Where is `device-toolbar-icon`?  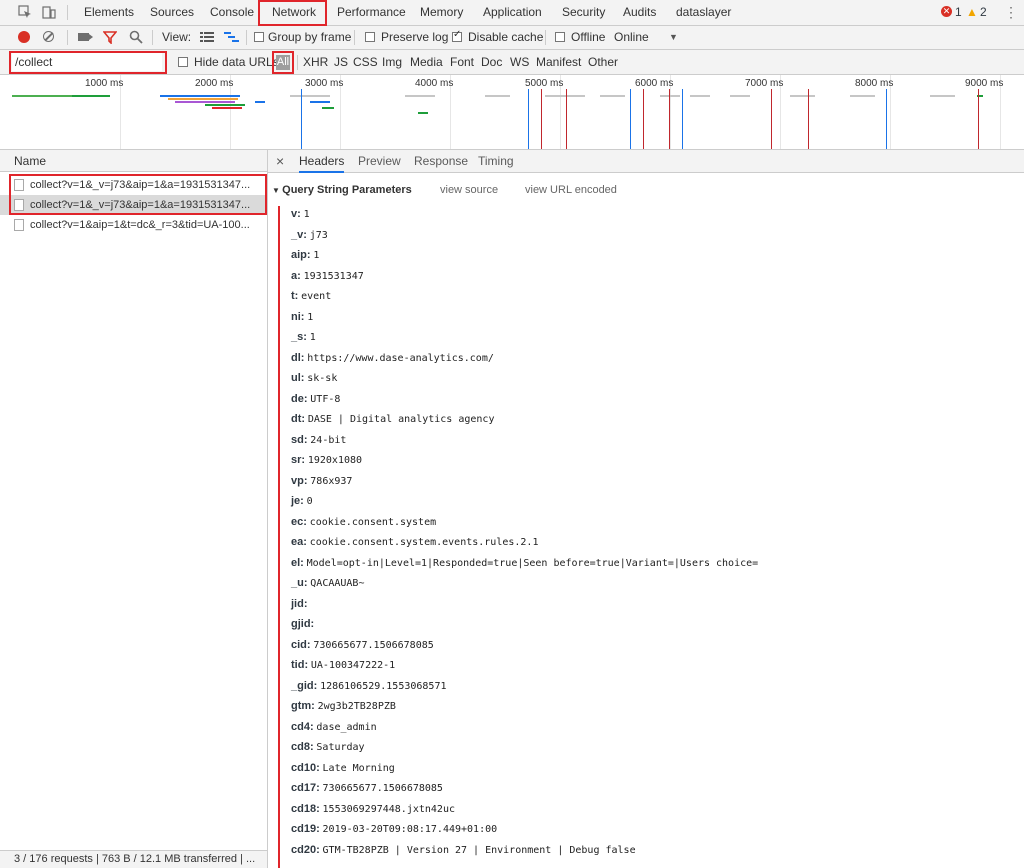
device-toolbar-icon is located at coordinates (49, 12).